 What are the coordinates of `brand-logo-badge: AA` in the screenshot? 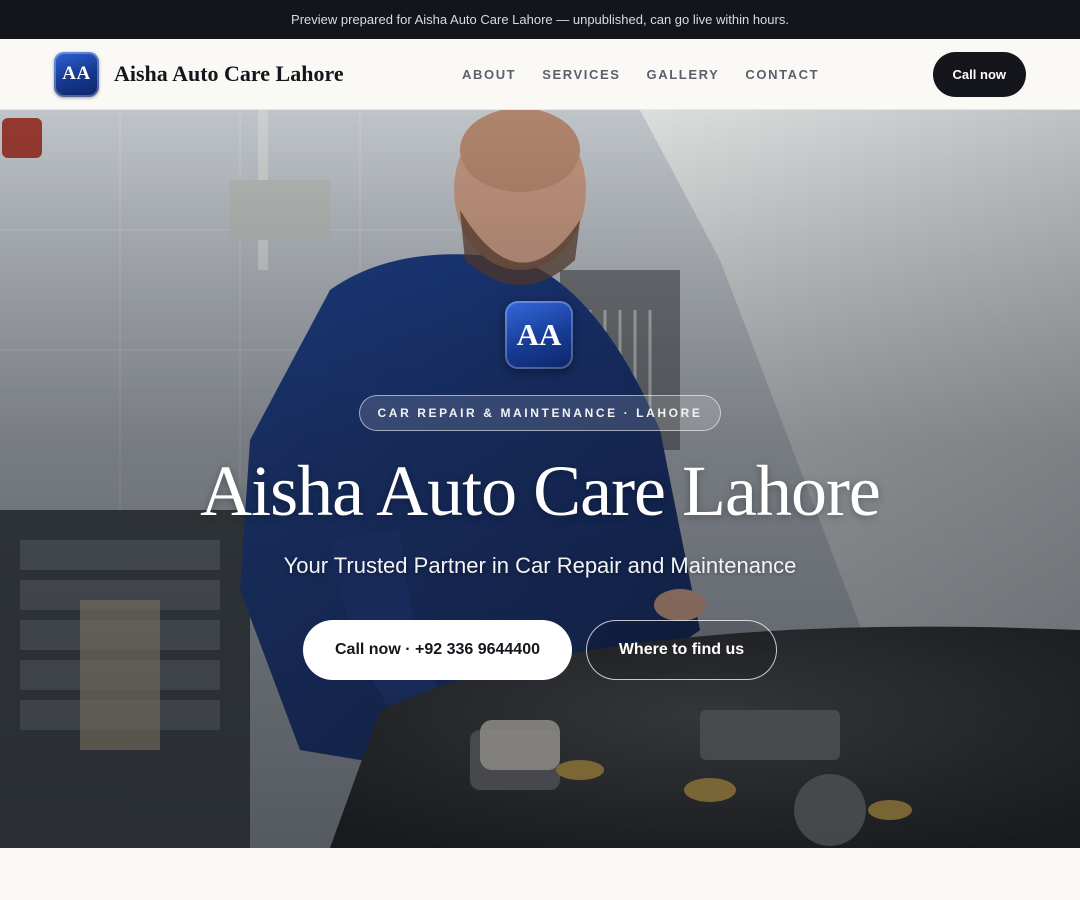 It's located at (76, 74).